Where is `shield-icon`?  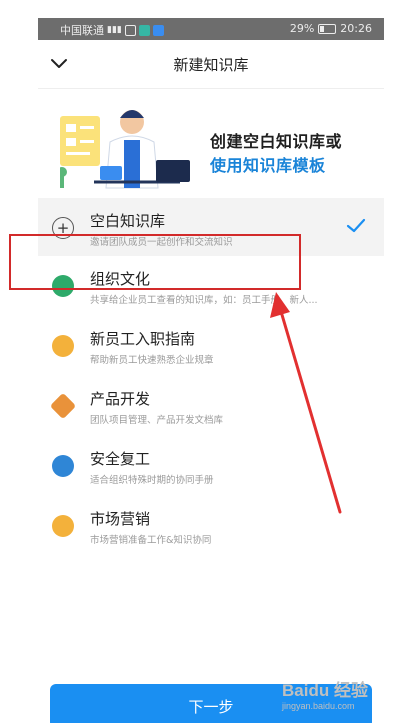
shield-icon is located at coordinates (63, 466).